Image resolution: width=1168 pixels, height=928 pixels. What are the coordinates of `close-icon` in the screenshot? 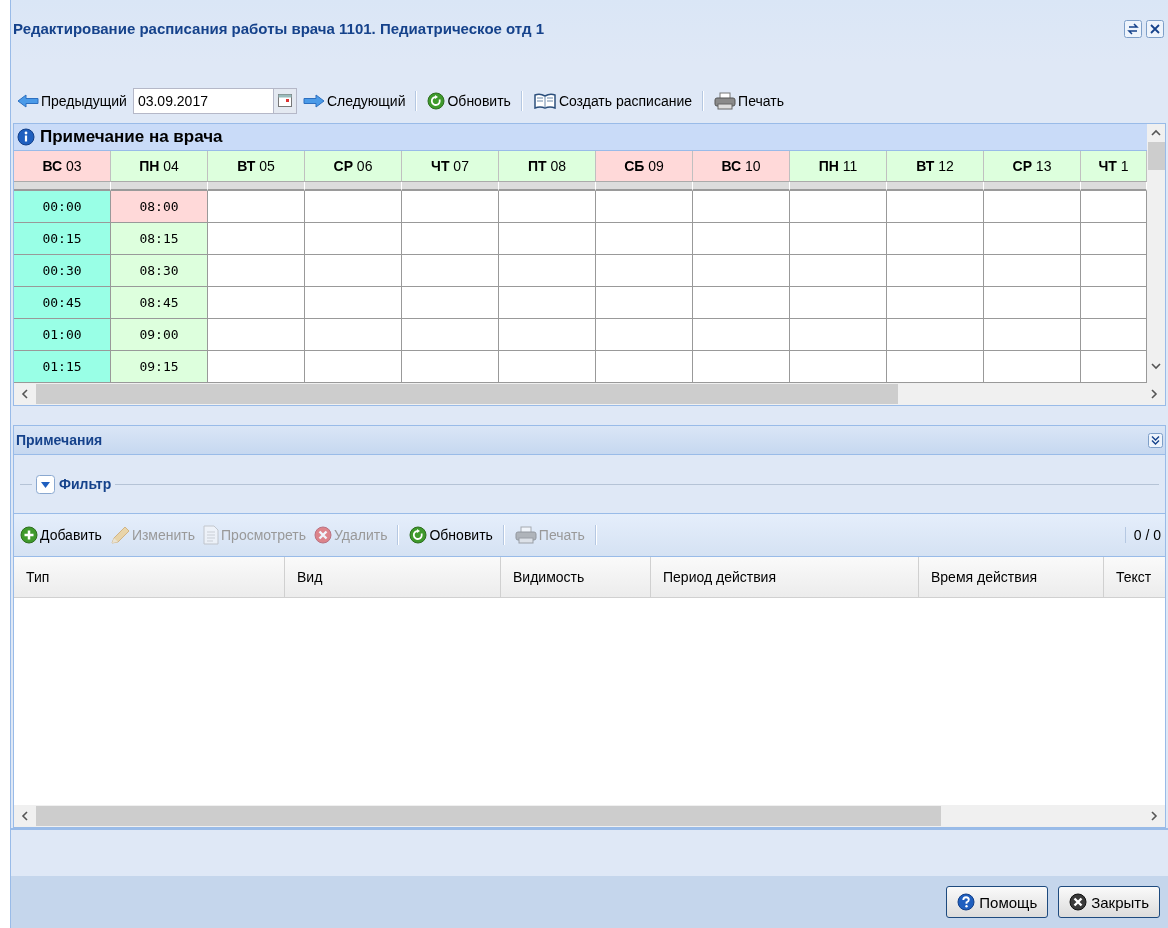 It's located at (1155, 29).